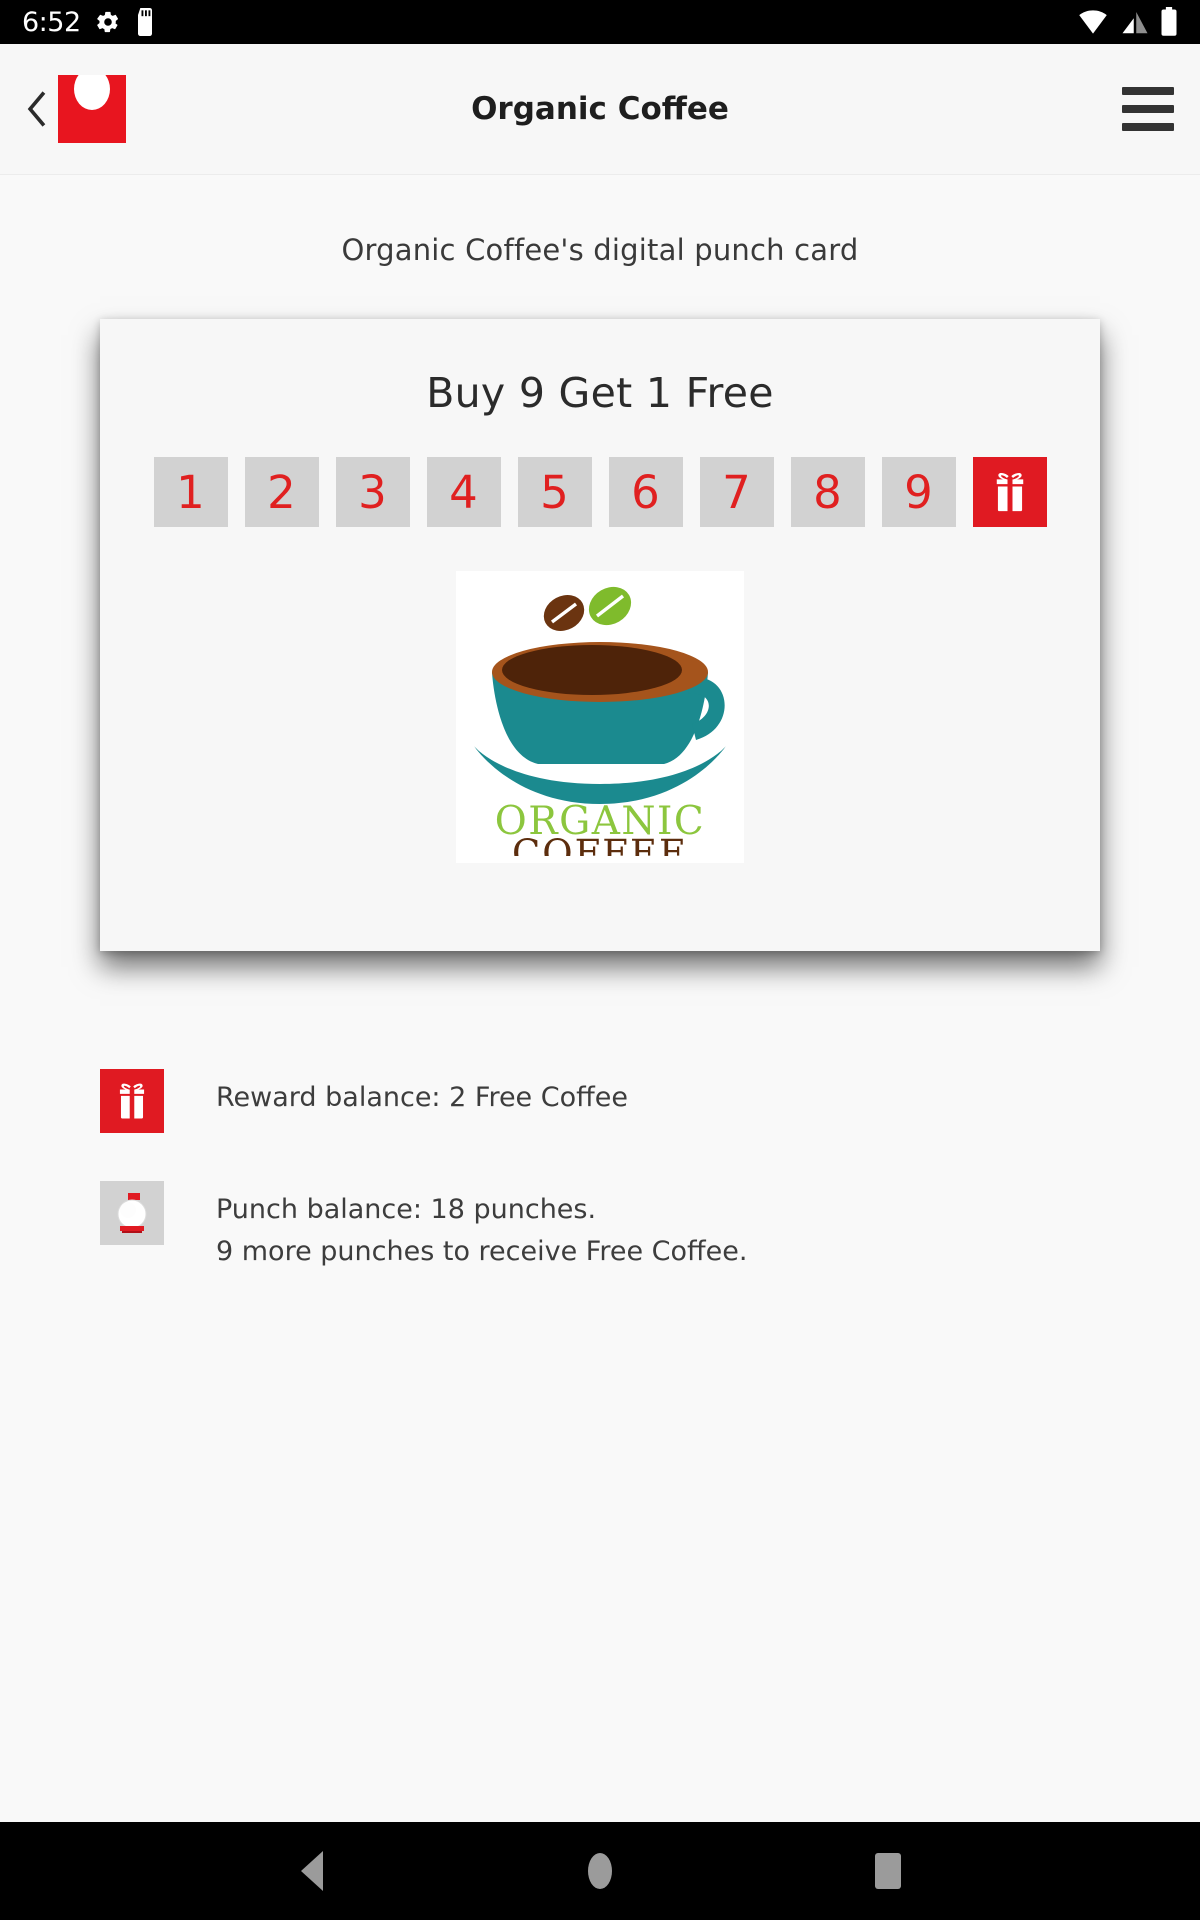 The height and width of the screenshot is (1920, 1200). I want to click on reward-balance-row: Reward balance: 2 Free Coffee, so click(600, 1101).